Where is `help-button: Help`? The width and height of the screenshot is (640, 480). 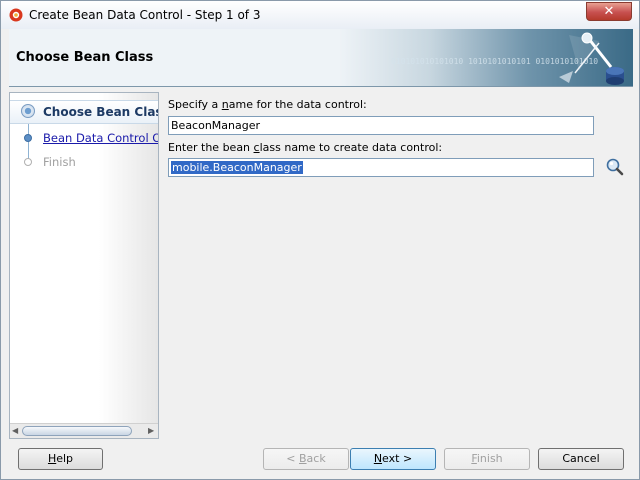
help-button: Help is located at coordinates (60, 459).